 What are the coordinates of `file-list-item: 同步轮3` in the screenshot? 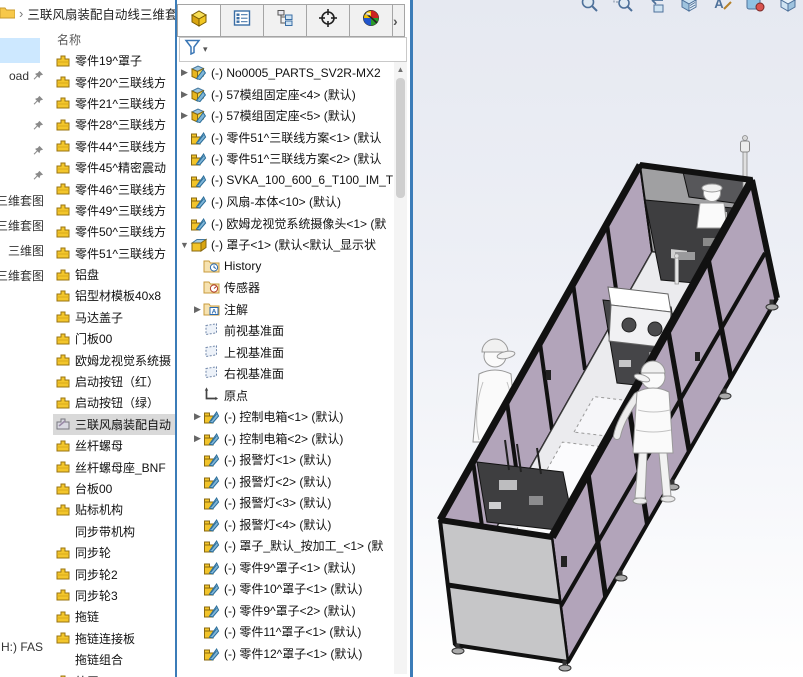 It's located at (114, 595).